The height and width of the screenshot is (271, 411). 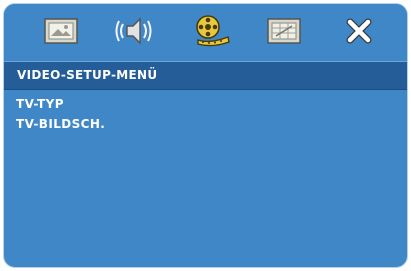 What do you see at coordinates (135, 31) in the screenshot?
I see `audio-setup-icon` at bounding box center [135, 31].